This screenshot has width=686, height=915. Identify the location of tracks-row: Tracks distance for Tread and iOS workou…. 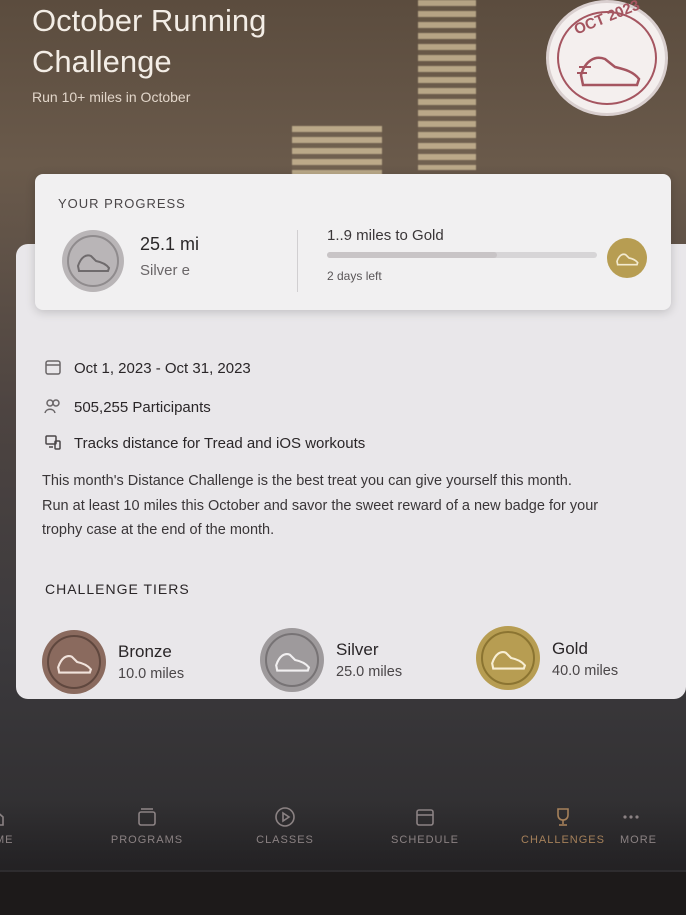
(204, 443).